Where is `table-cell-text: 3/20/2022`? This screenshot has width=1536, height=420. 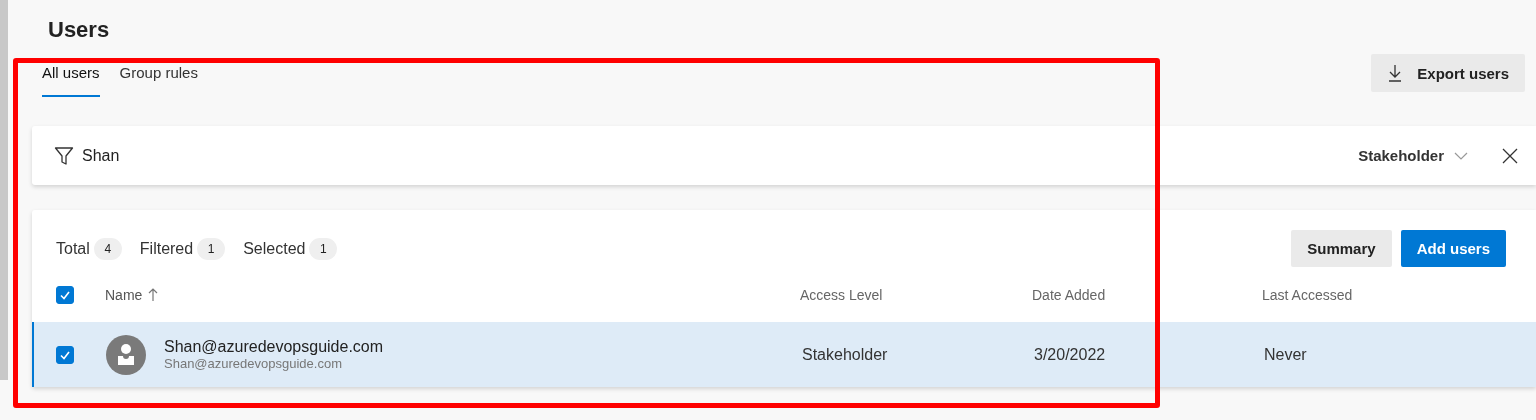 table-cell-text: 3/20/2022 is located at coordinates (1070, 354).